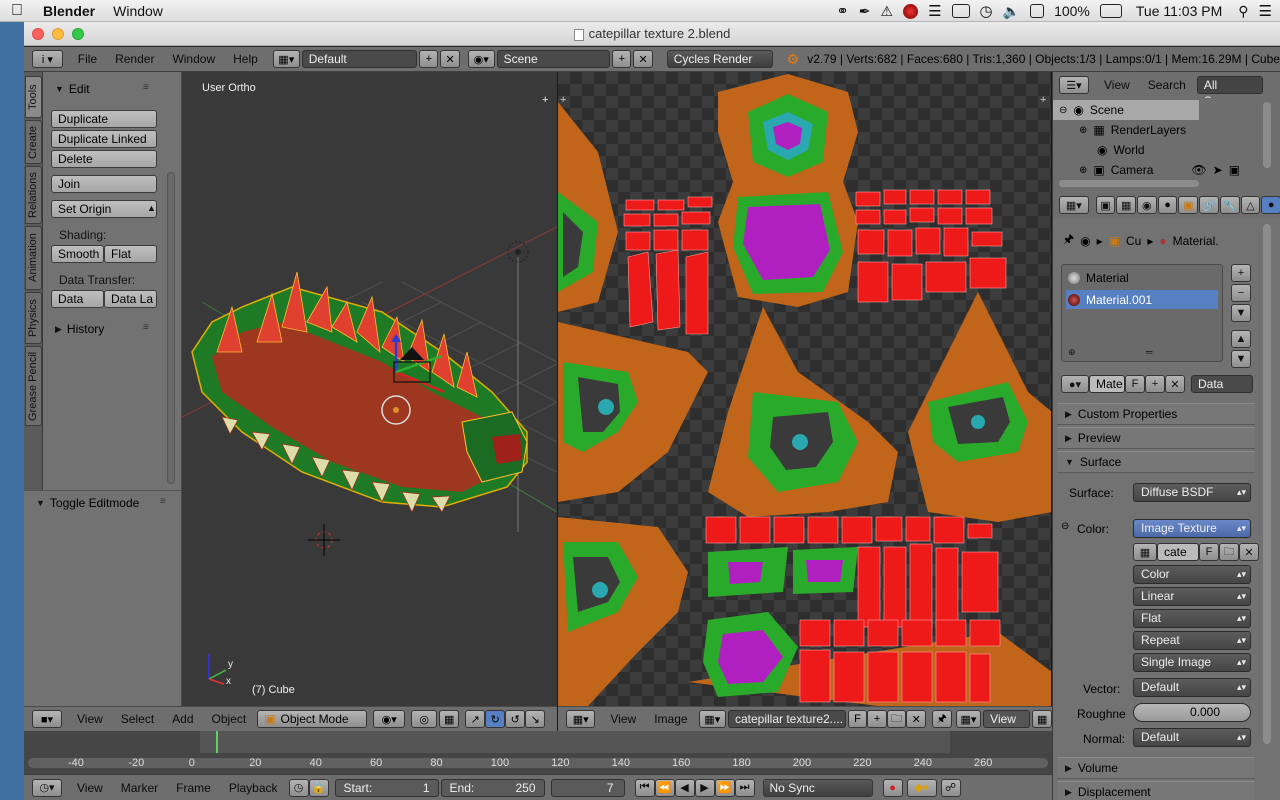 The height and width of the screenshot is (800, 1280). I want to click on material-link-select: Data, so click(1222, 384).